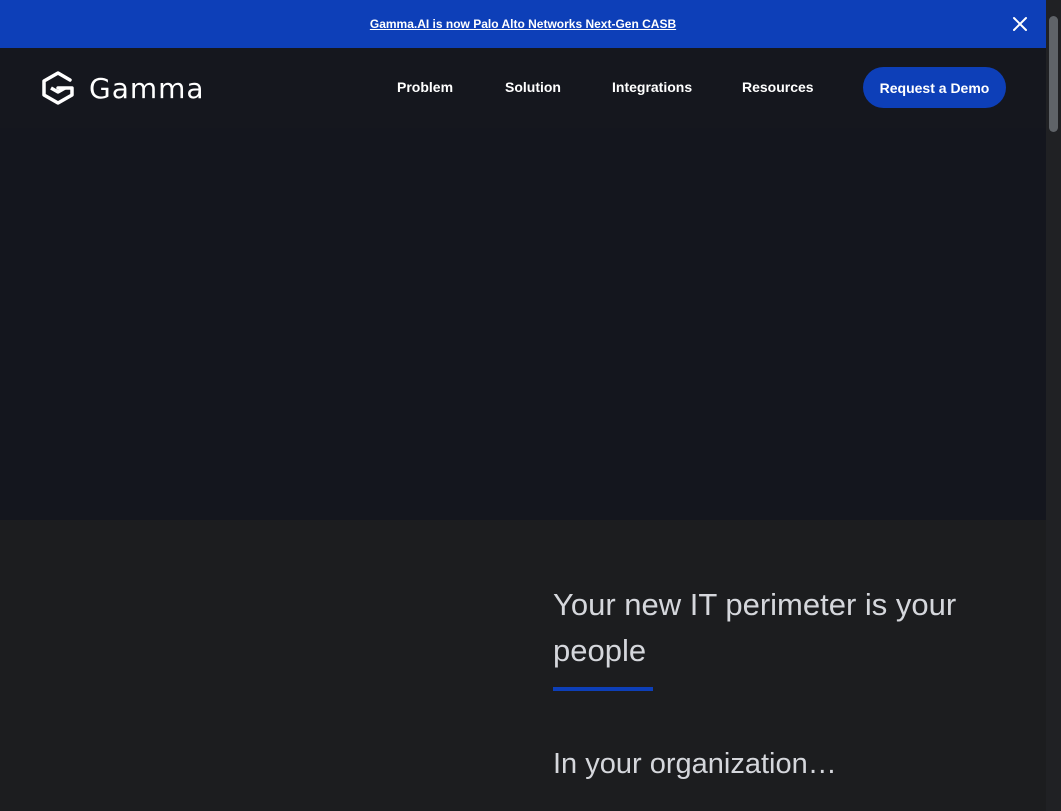  Describe the element at coordinates (603, 689) in the screenshot. I see `headline-accent-bar` at that location.